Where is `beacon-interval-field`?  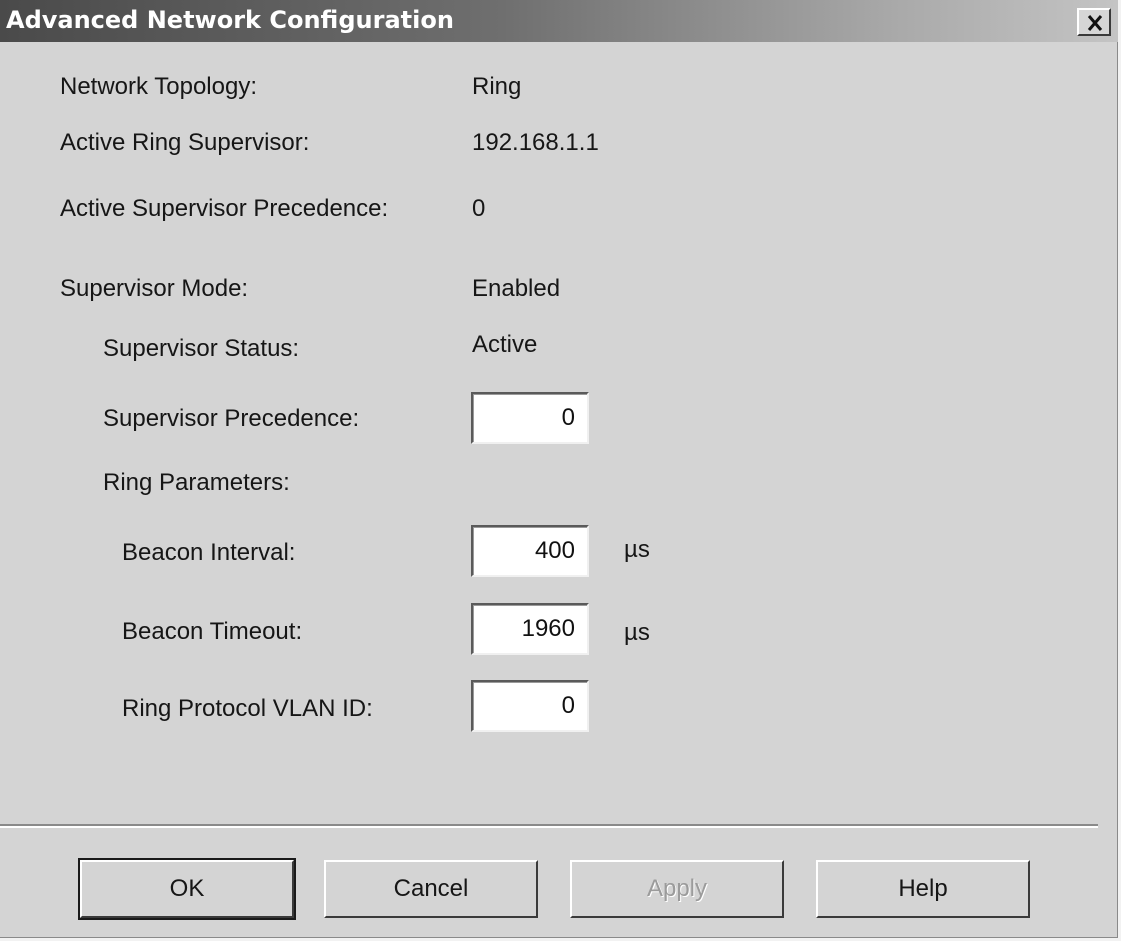 beacon-interval-field is located at coordinates (530, 551).